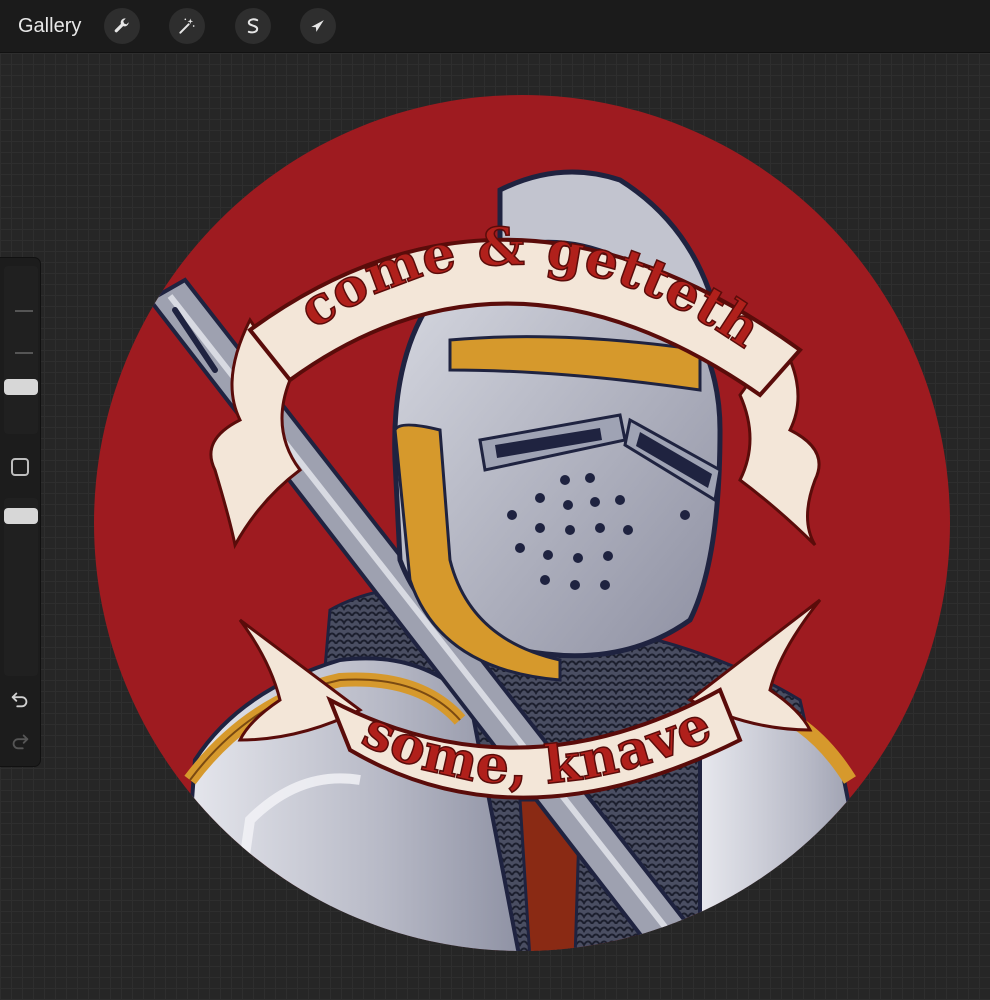 Image resolution: width=990 pixels, height=1000 pixels. What do you see at coordinates (20, 467) in the screenshot?
I see `square-modify-icon` at bounding box center [20, 467].